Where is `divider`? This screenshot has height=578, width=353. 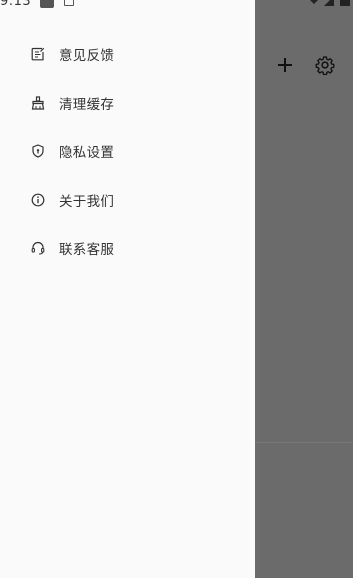
divider is located at coordinates (304, 442).